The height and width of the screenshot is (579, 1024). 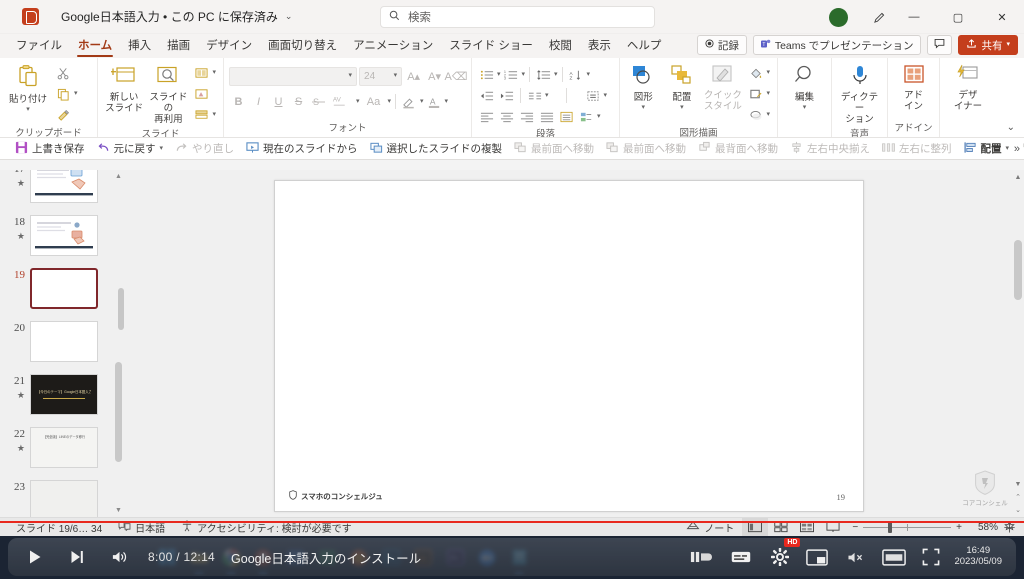 I want to click on addins-button: アド イン, so click(x=913, y=87).